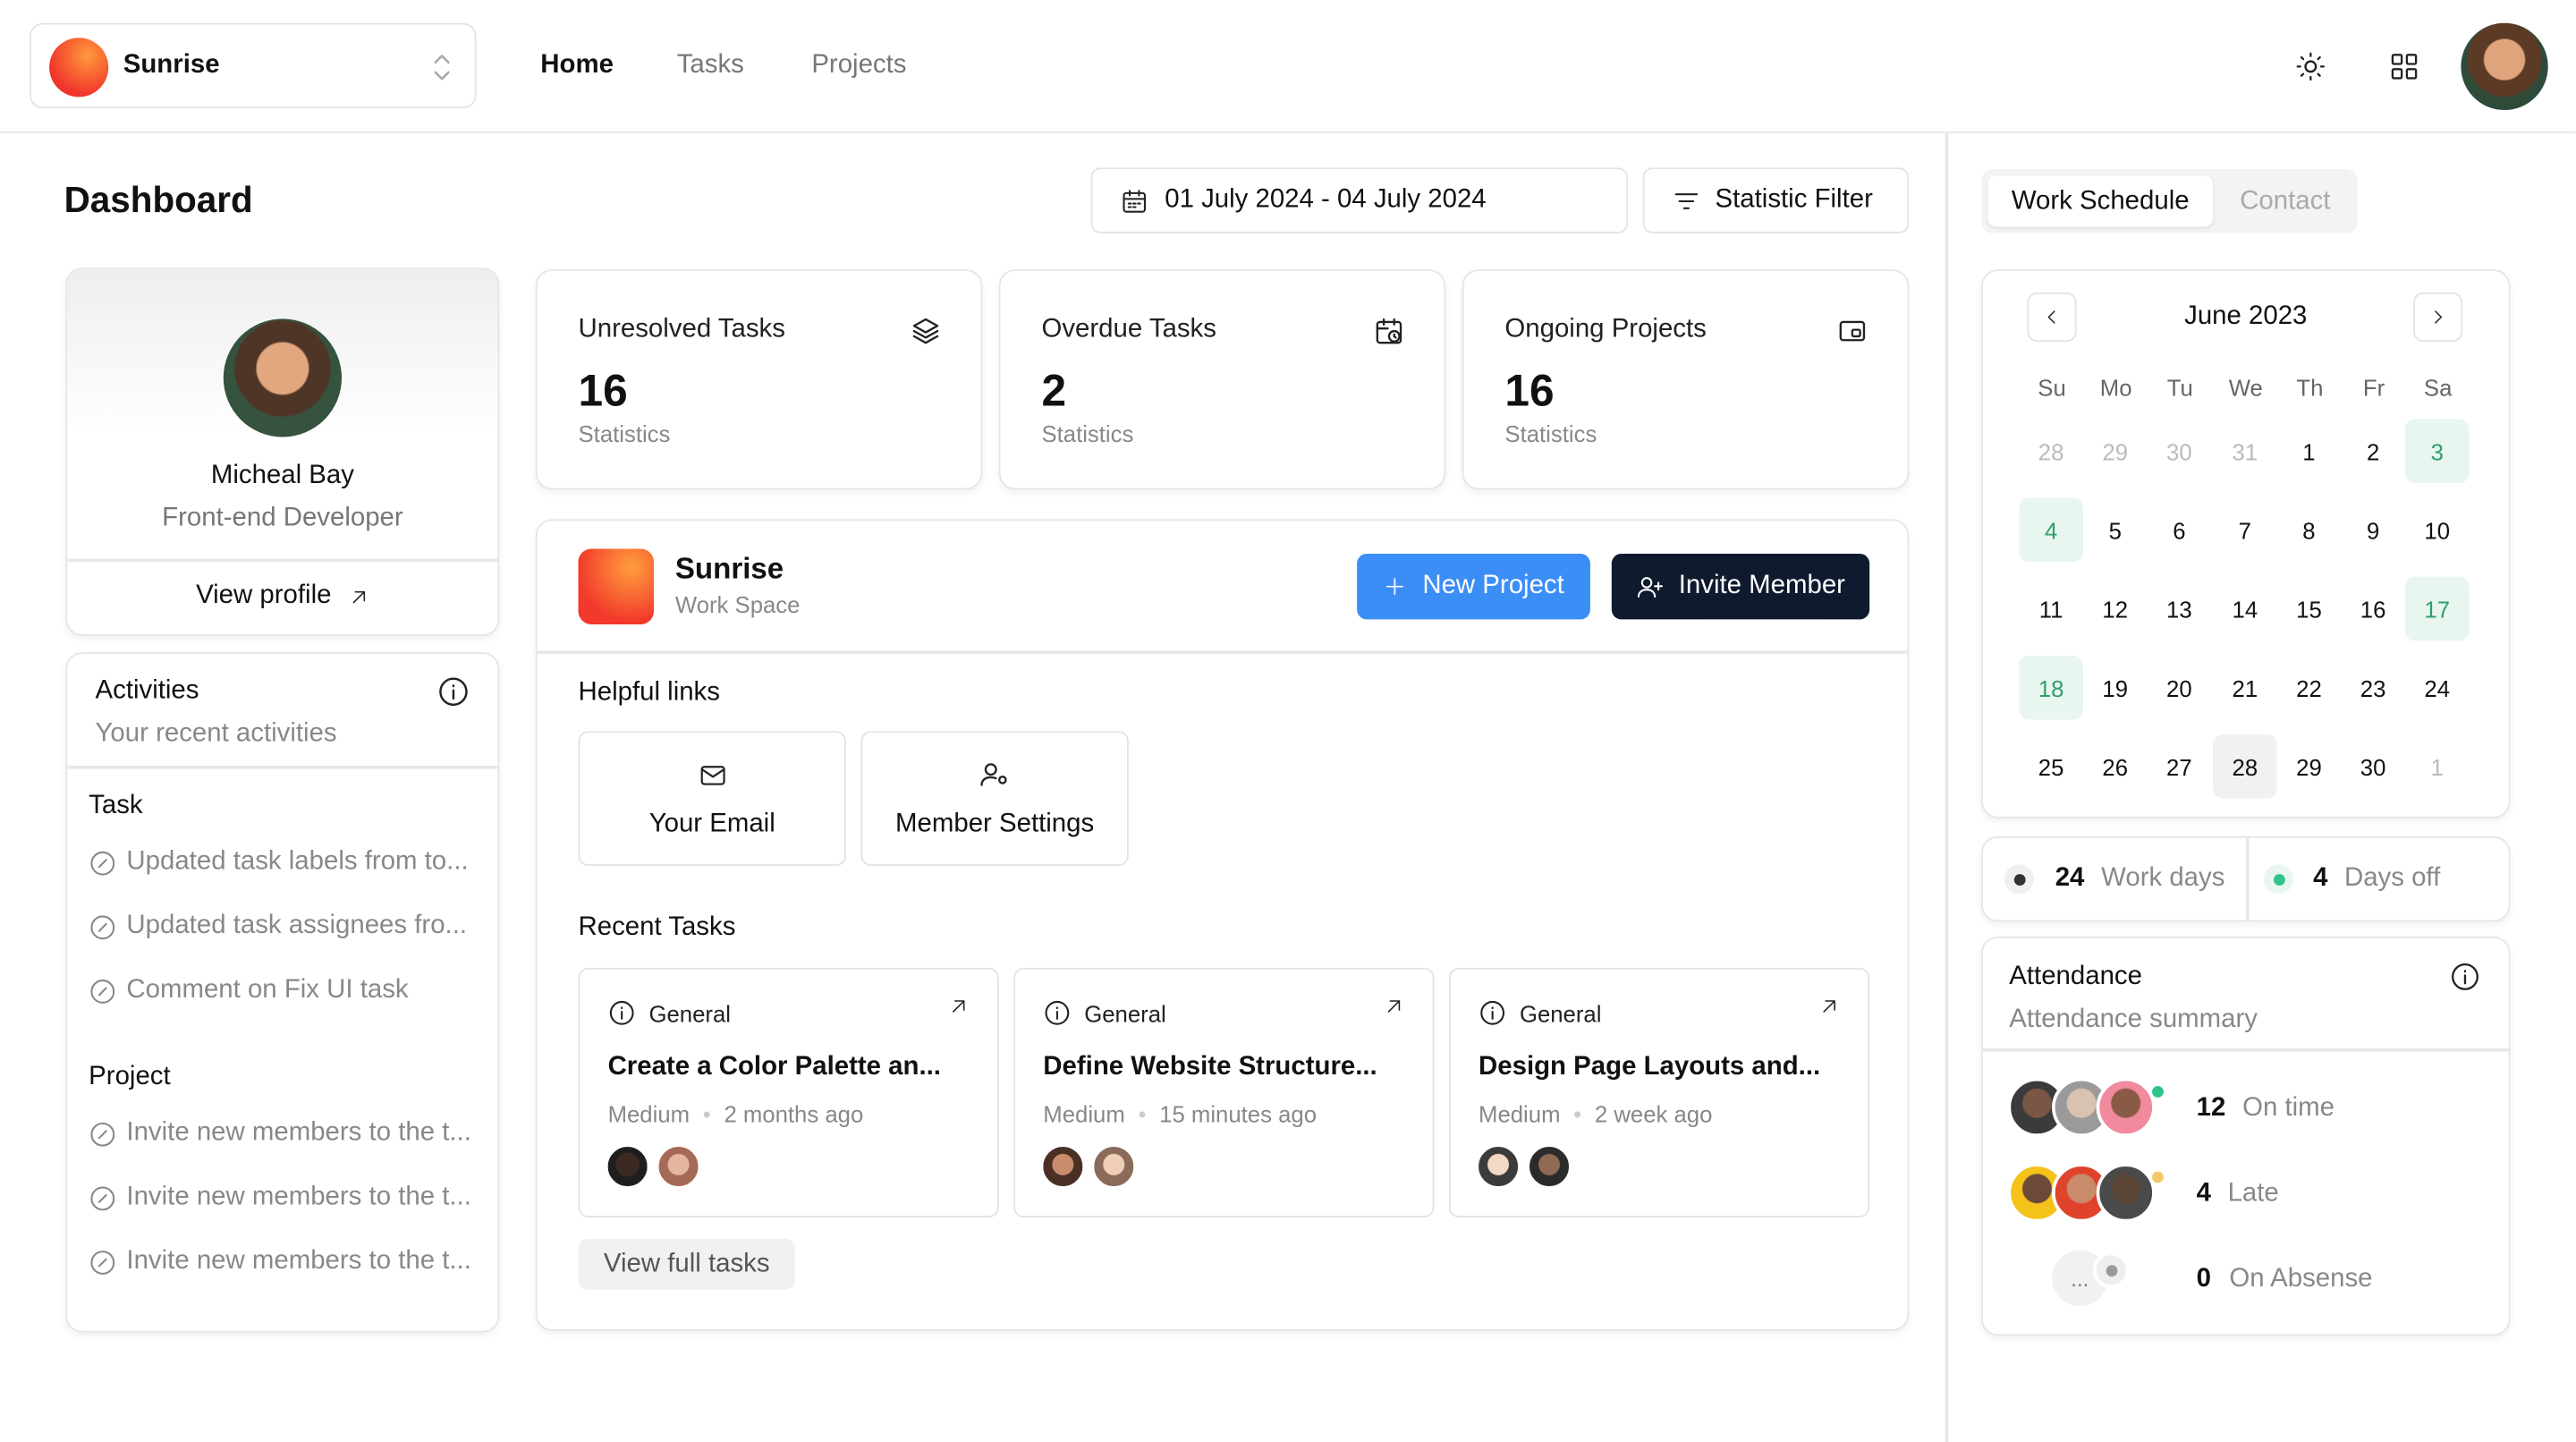 This screenshot has height=1442, width=2576. What do you see at coordinates (1686, 379) in the screenshot?
I see `stat-card-ongoing: Ongoing Projects 16 Statistics` at bounding box center [1686, 379].